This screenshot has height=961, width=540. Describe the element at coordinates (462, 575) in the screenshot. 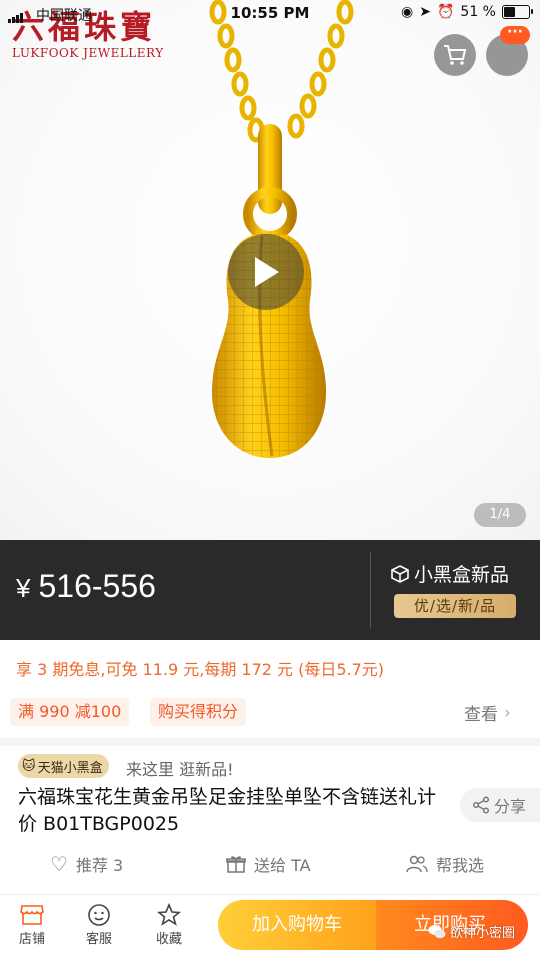

I see `new-product-label: 小黑盒新品` at that location.